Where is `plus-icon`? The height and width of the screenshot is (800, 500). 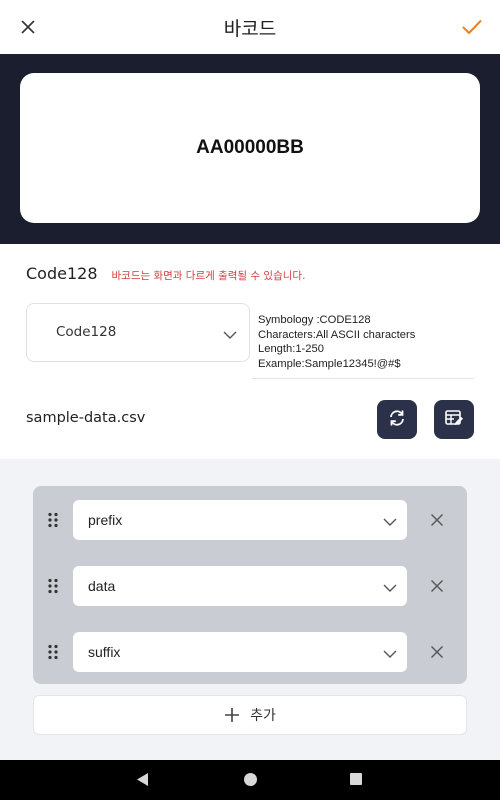
plus-icon is located at coordinates (232, 715).